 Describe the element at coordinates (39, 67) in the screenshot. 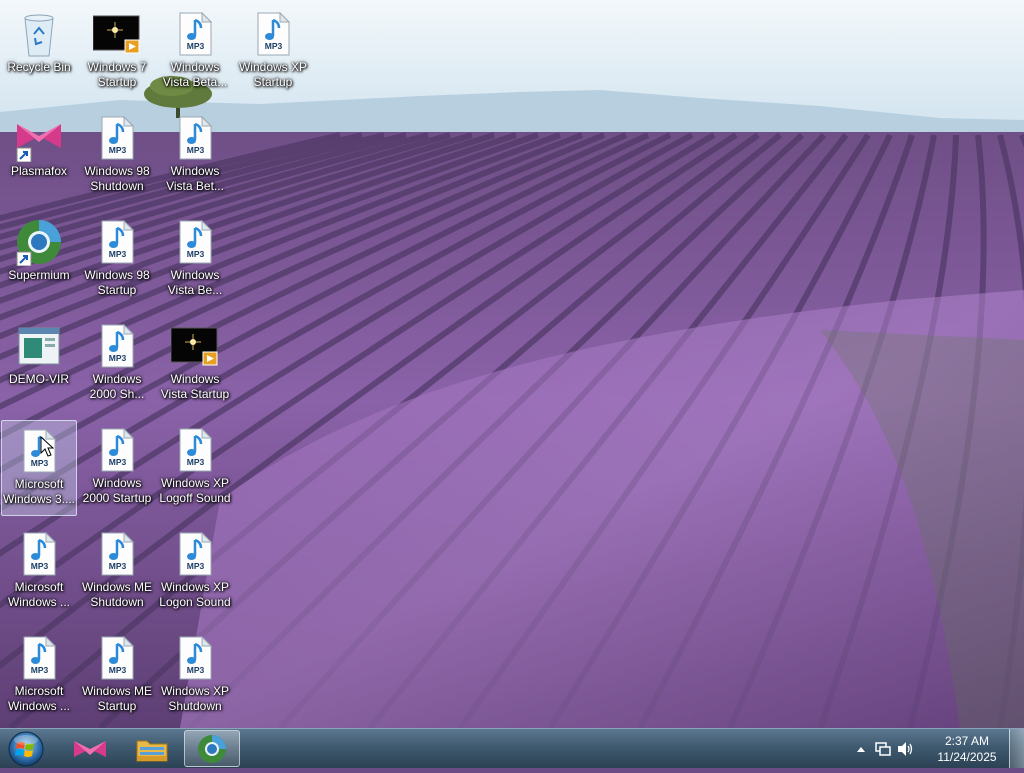

I see `desktop-icon-label: Recycle Bin` at that location.